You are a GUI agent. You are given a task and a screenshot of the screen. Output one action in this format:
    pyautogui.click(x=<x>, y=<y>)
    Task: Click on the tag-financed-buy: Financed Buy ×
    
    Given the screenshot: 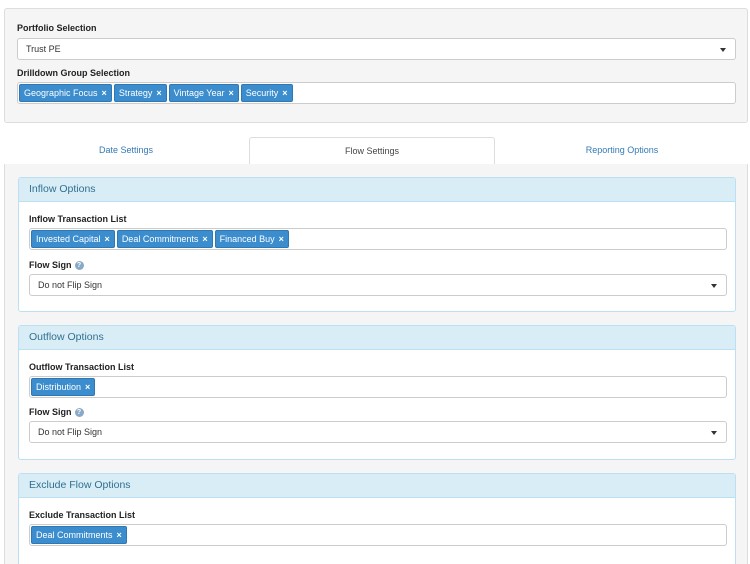 What is the action you would take?
    pyautogui.click(x=251, y=239)
    